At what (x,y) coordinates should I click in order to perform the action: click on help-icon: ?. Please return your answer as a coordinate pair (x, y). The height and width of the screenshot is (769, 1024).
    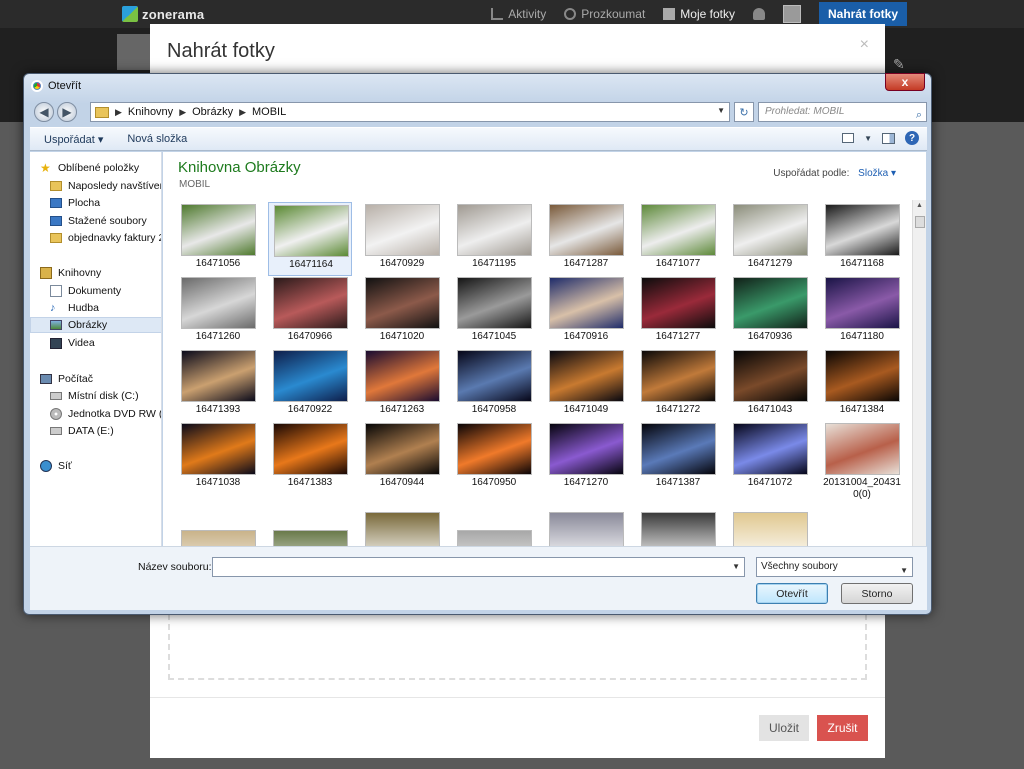
    Looking at the image, I should click on (912, 138).